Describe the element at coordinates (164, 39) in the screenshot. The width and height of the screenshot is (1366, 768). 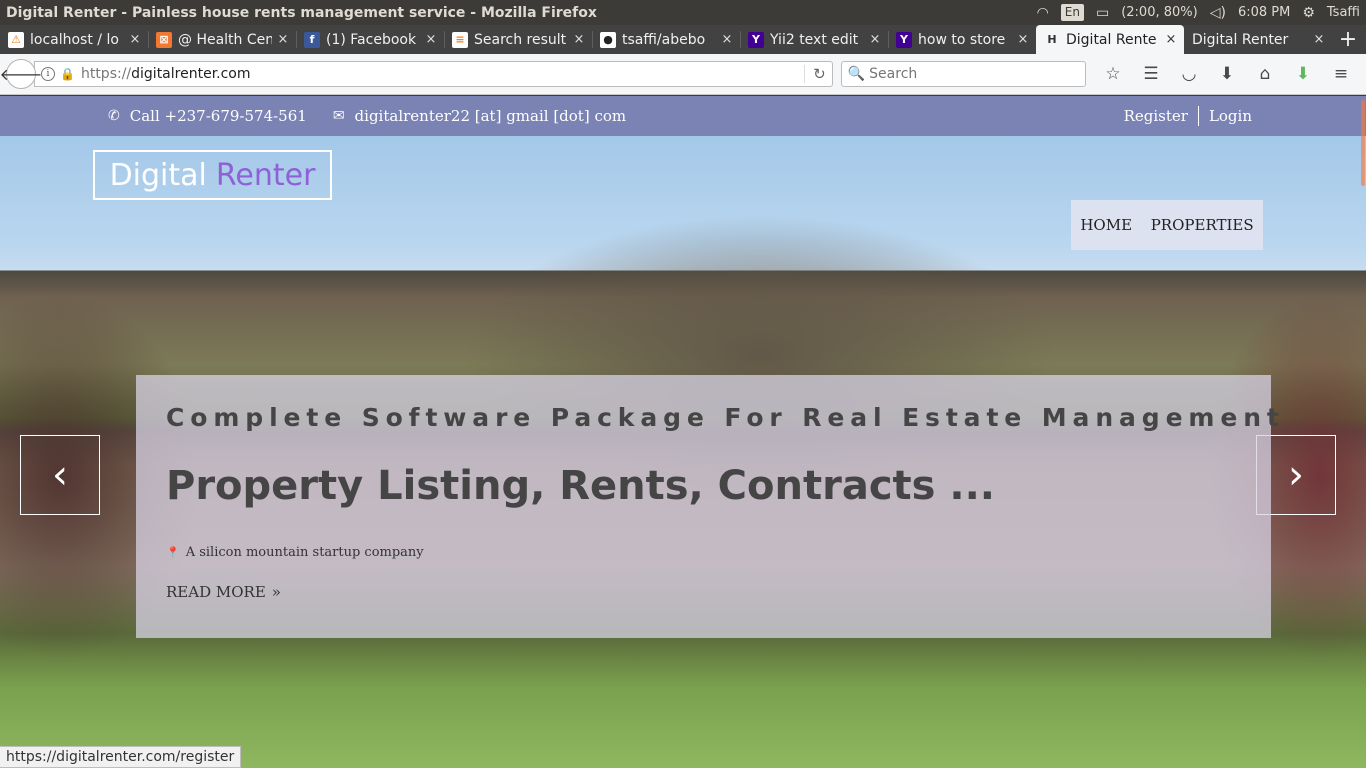
I see `health-center-favicon-icon: ⊠` at that location.